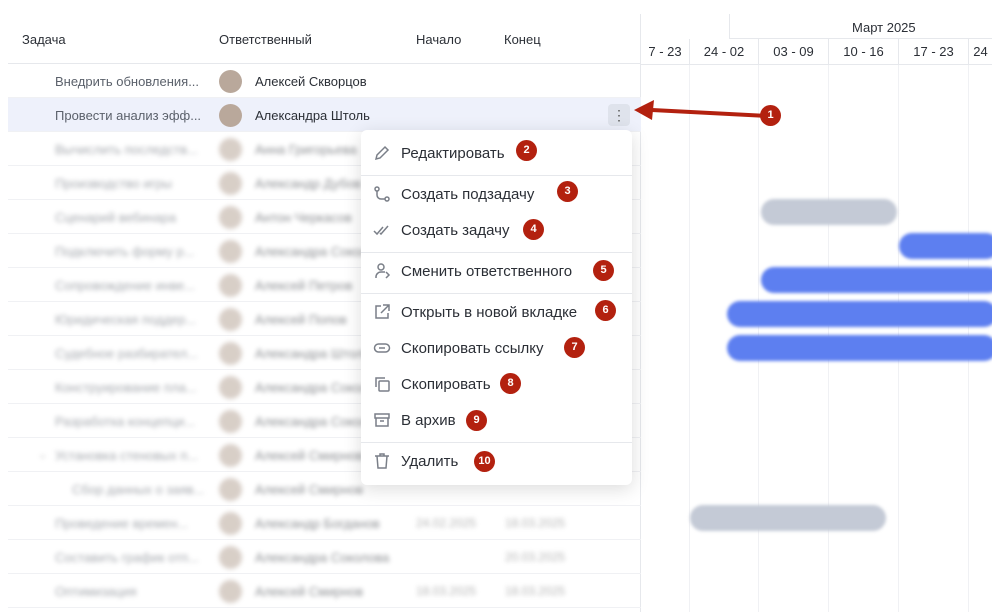 The image size is (992, 612). Describe the element at coordinates (468, 194) in the screenshot. I see `menu-item-label: Создать подзадачу` at that location.